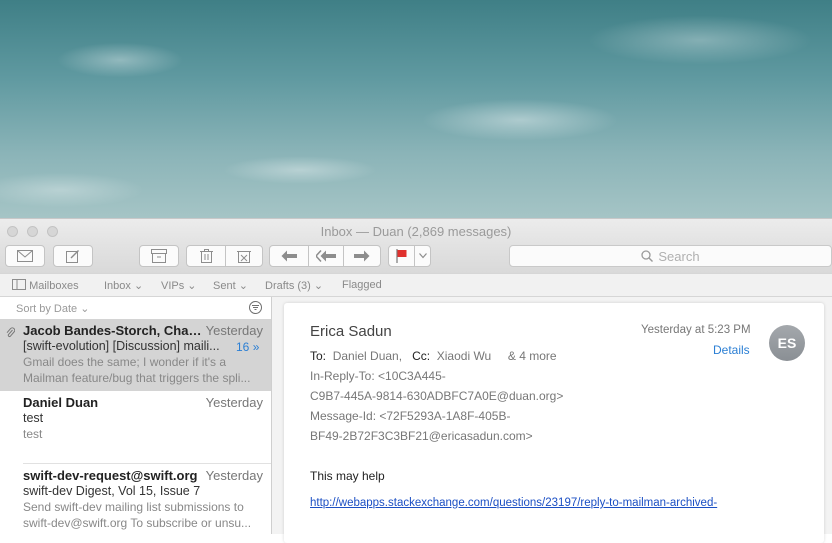 This screenshot has width=832, height=543. I want to click on junk-icon, so click(244, 257).